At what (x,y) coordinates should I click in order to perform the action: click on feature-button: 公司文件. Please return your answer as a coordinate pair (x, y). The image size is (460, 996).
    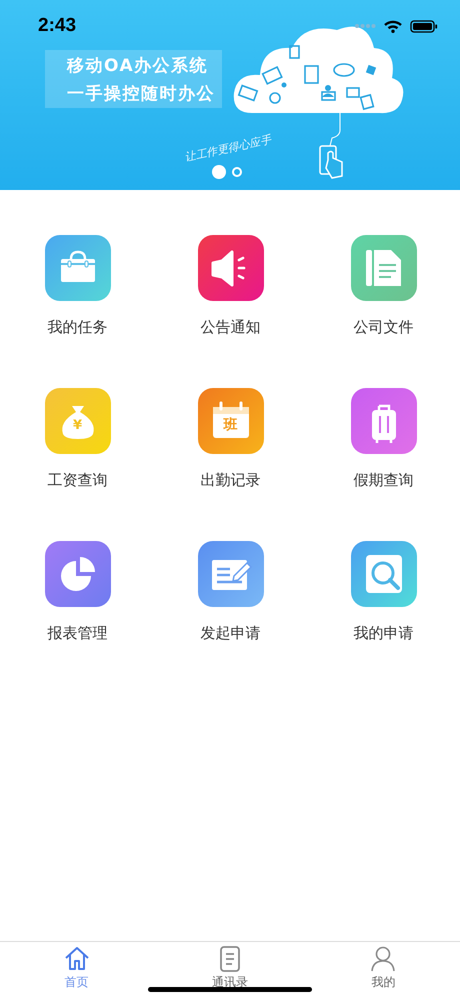
    Looking at the image, I should click on (384, 290).